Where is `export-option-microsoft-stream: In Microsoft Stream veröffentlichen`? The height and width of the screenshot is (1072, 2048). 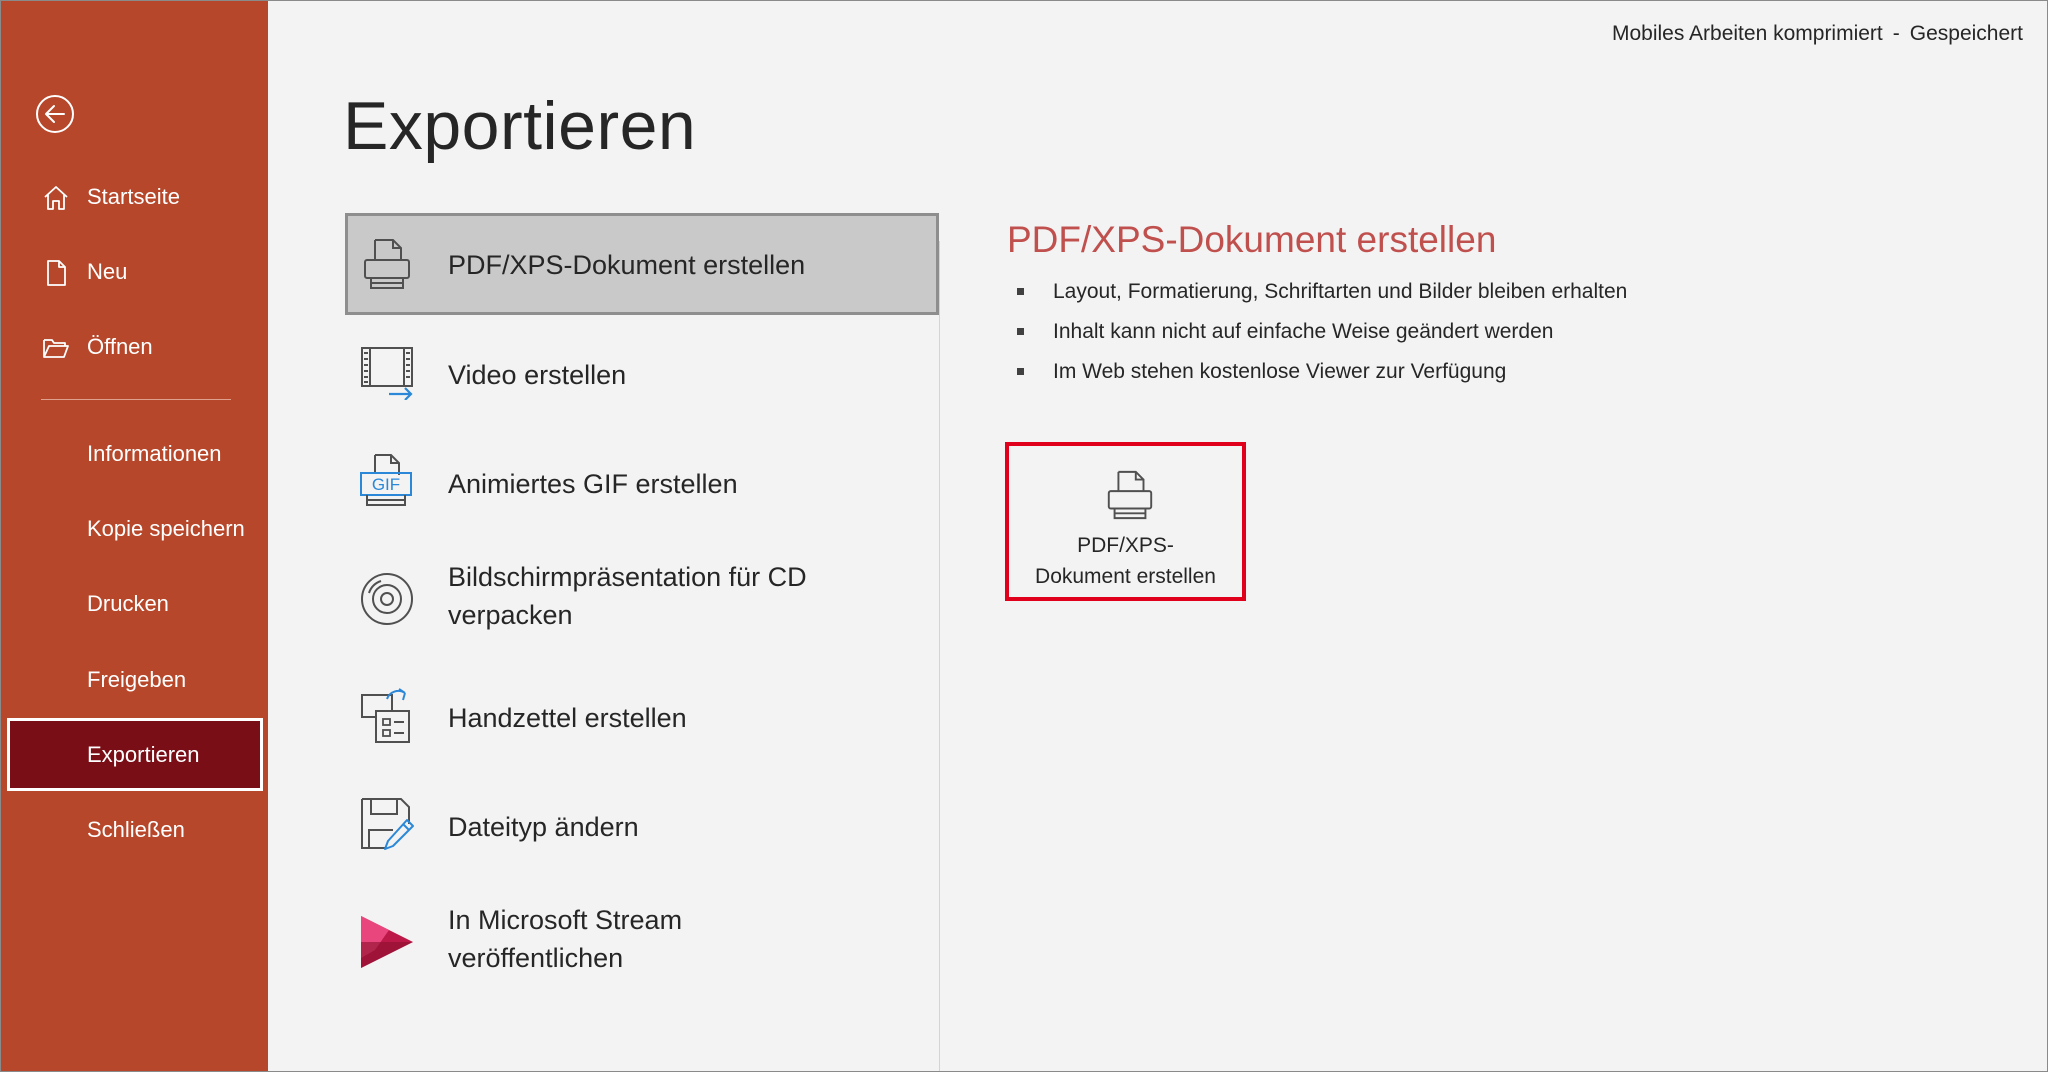
export-option-microsoft-stream: In Microsoft Stream veröffentlichen is located at coordinates (642, 941).